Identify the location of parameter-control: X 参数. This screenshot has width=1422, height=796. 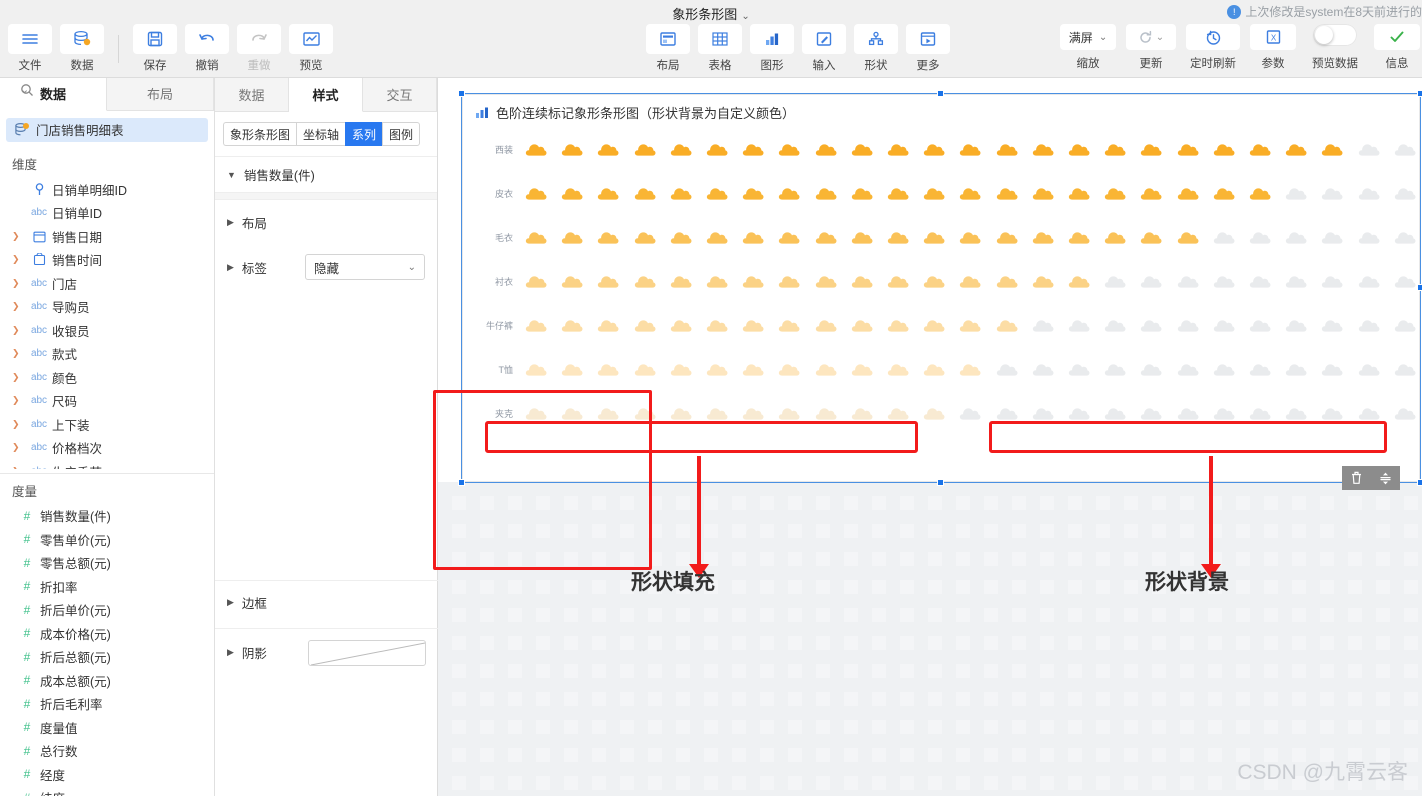
(1273, 47).